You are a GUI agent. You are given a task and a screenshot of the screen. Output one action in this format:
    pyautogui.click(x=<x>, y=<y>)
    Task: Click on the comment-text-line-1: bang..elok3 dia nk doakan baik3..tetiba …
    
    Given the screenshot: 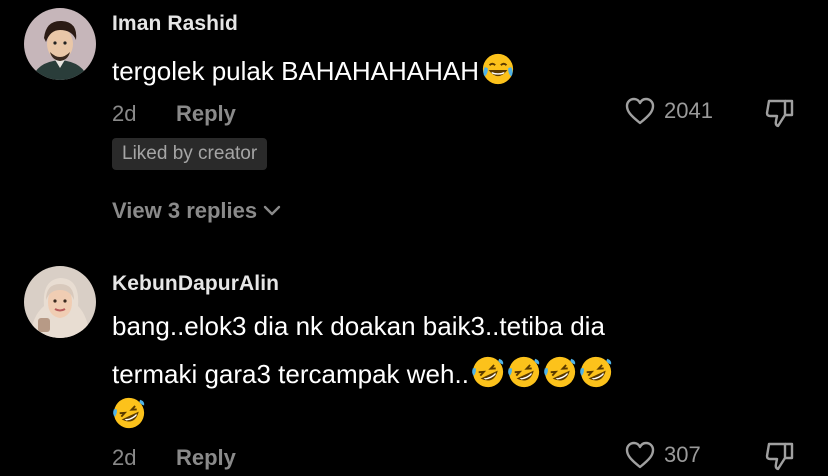 What is the action you would take?
    pyautogui.click(x=358, y=326)
    